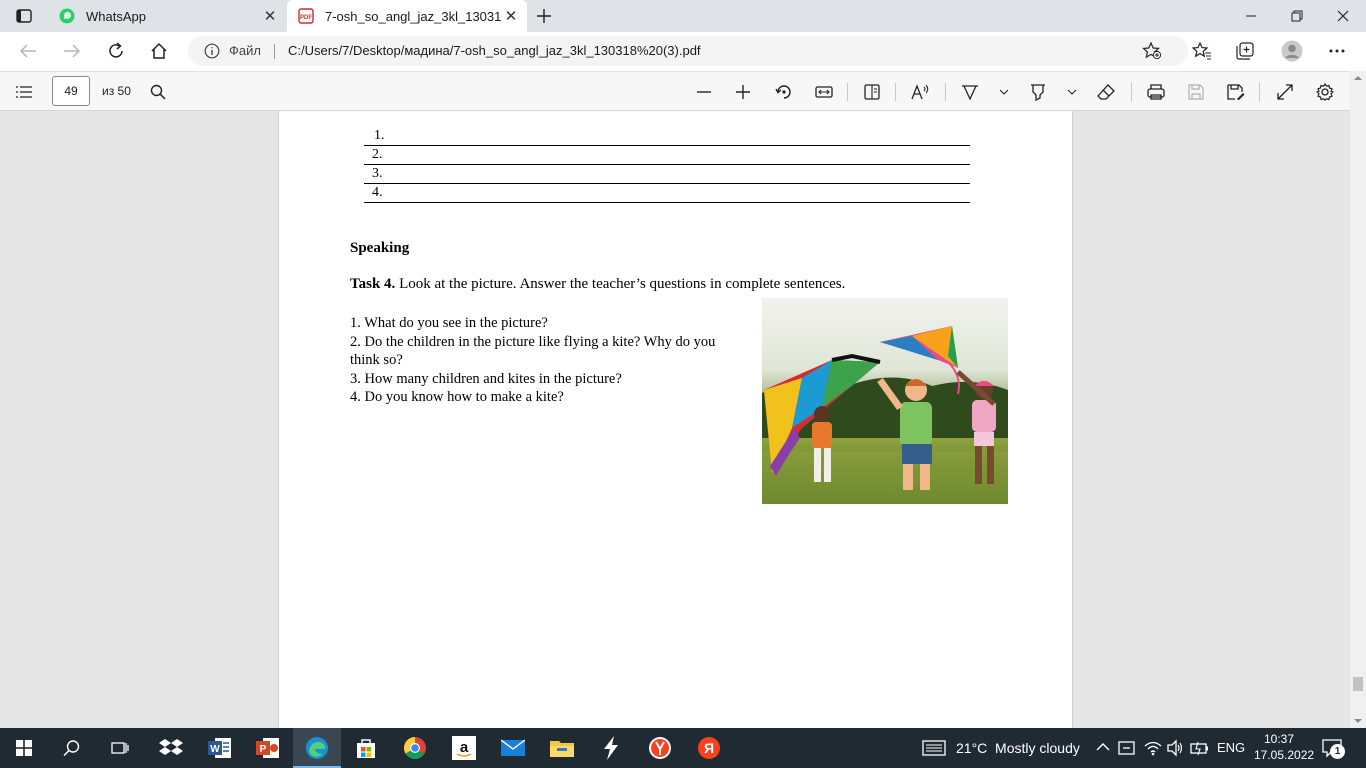 This screenshot has height=768, width=1366. What do you see at coordinates (743, 92) in the screenshot?
I see `zoom-in-button` at bounding box center [743, 92].